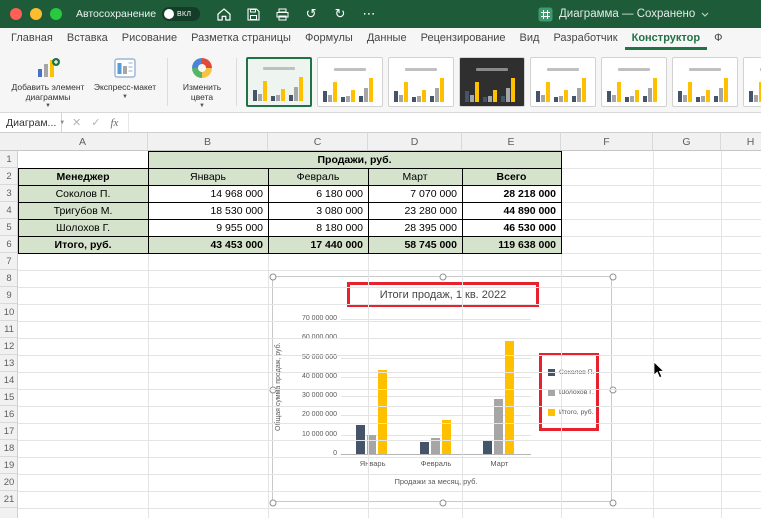 This screenshot has height=518, width=761. What do you see at coordinates (95, 122) in the screenshot?
I see `enter-icon: ✓` at bounding box center [95, 122].